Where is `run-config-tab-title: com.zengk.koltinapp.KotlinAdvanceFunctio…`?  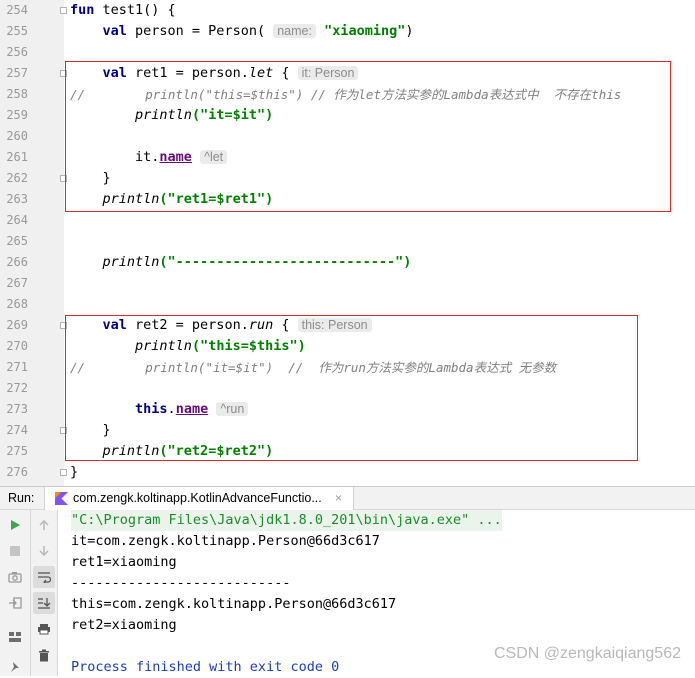 run-config-tab-title: com.zengk.koltinapp.KotlinAdvanceFunctio… is located at coordinates (197, 498).